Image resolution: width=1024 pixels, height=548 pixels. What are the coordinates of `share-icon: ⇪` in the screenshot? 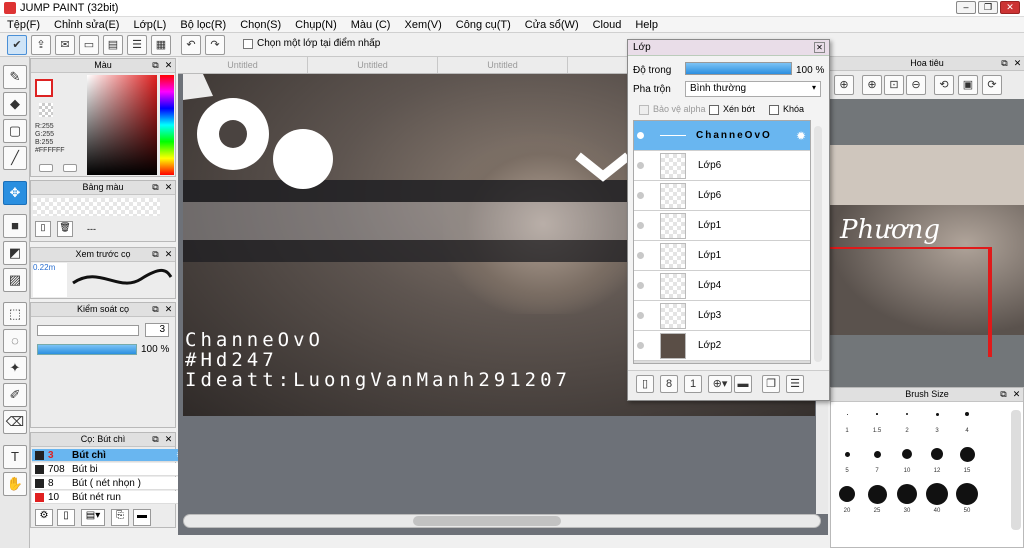 It's located at (41, 45).